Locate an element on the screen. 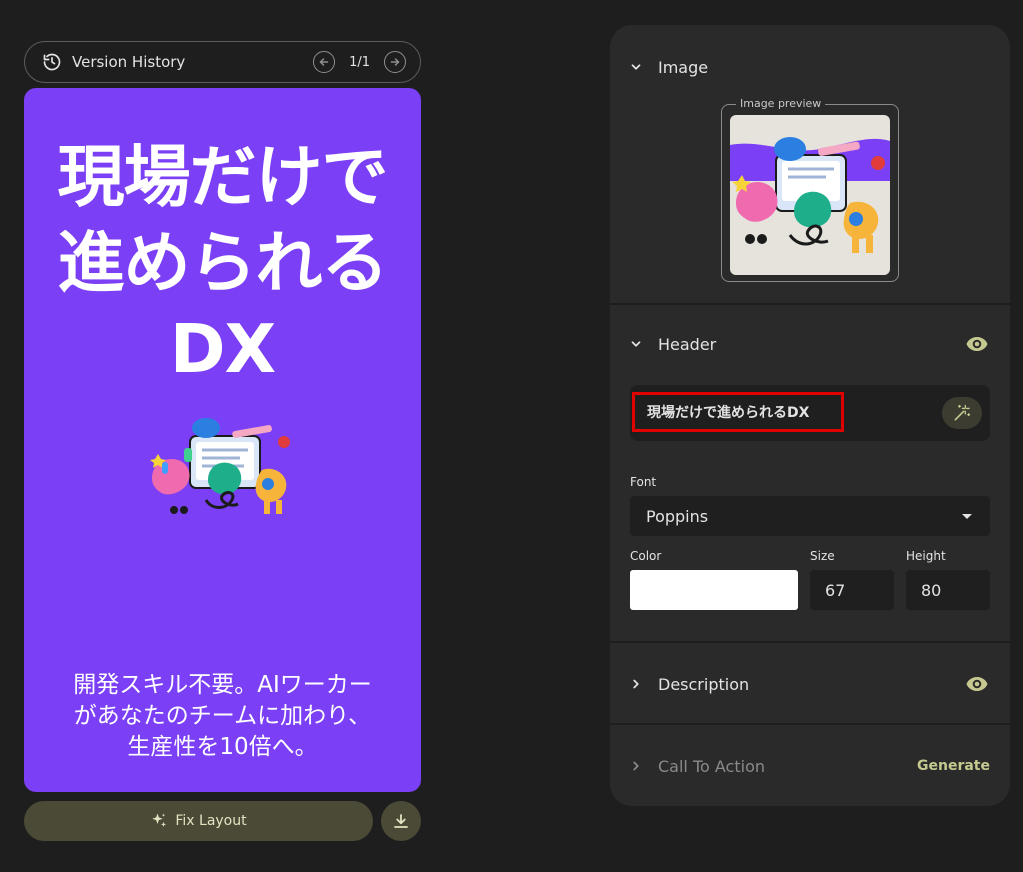 This screenshot has height=872, width=1023. canvas-header-text: 現場だけで 進められる DX is located at coordinates (222, 263).